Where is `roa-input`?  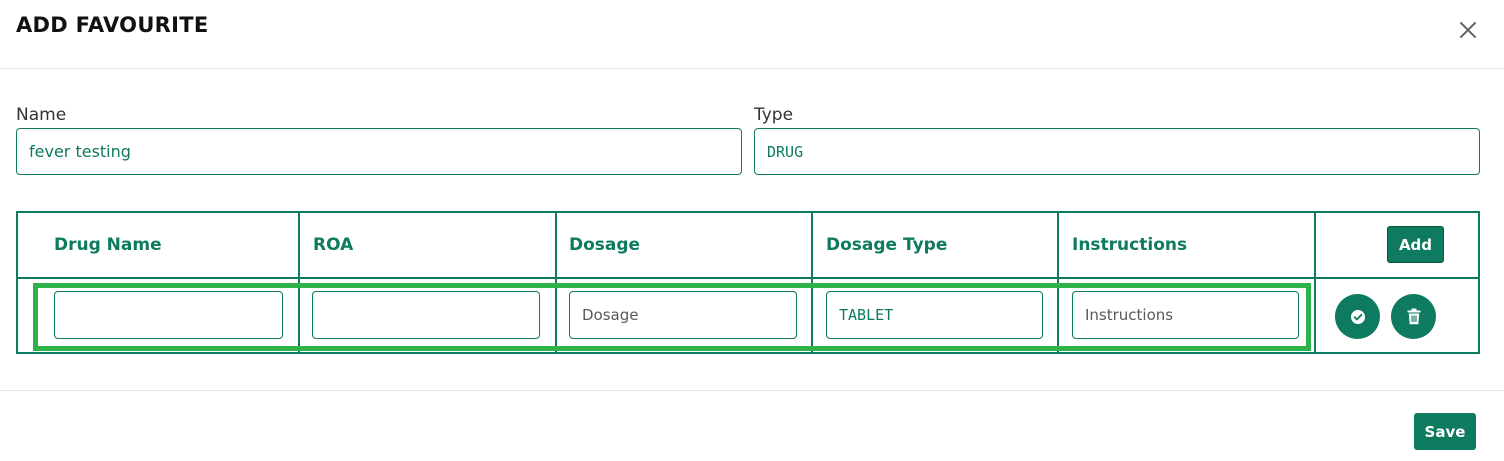
roa-input is located at coordinates (426, 315).